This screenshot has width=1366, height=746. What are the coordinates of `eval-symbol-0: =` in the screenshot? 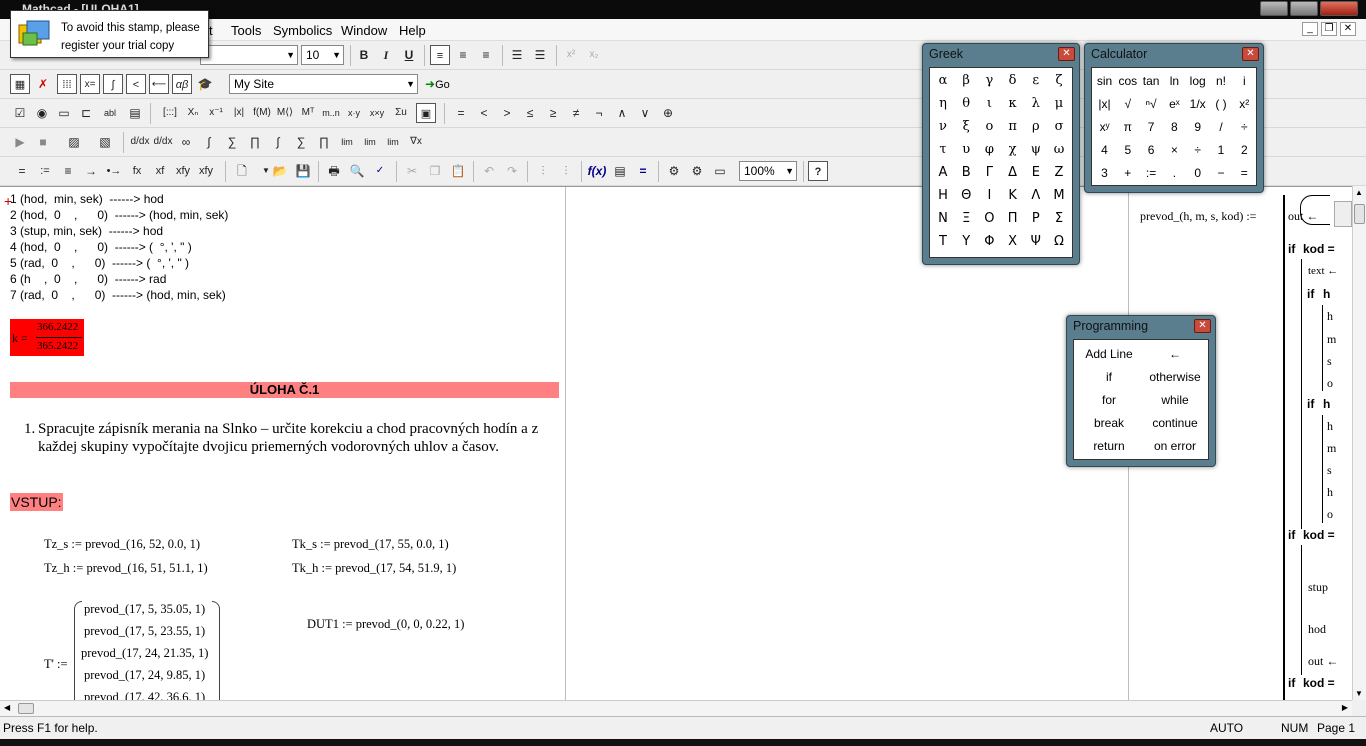 It's located at (22, 171).